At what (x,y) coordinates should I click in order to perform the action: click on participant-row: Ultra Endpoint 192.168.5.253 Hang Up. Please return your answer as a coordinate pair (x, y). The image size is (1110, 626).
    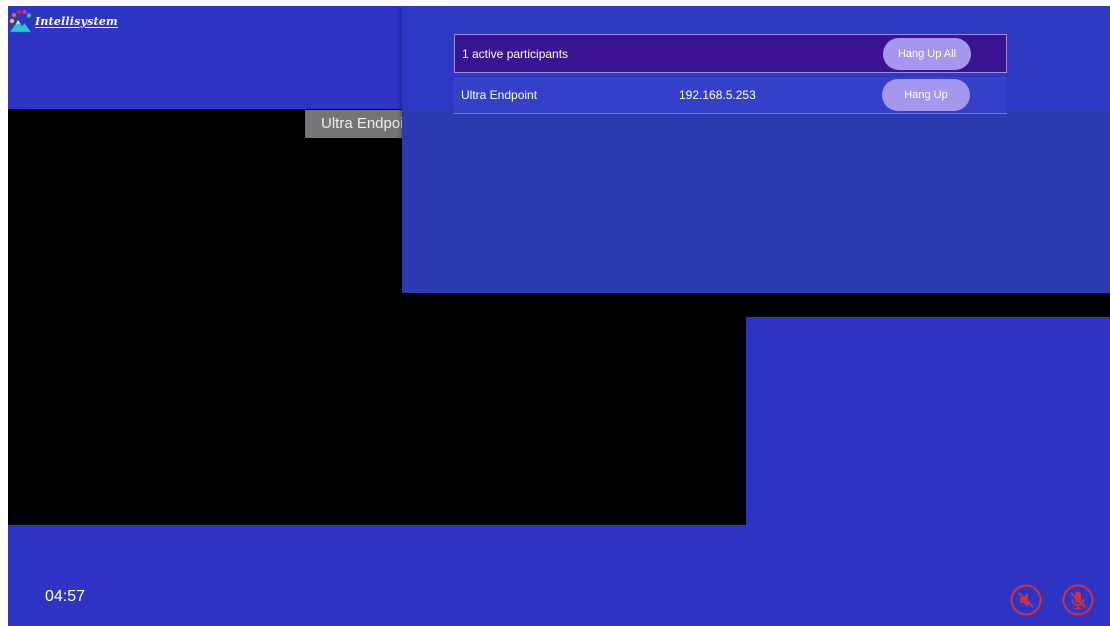
    Looking at the image, I should click on (730, 95).